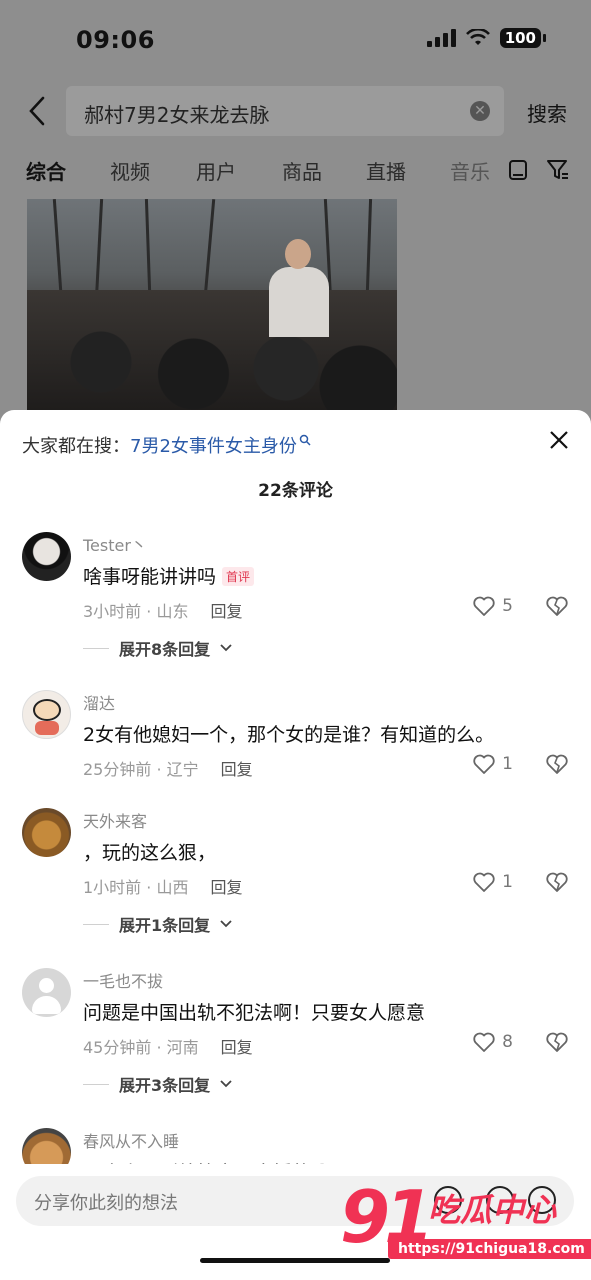 This screenshot has width=591, height=1280. What do you see at coordinates (115, 40) in the screenshot?
I see `status-time: 09:06` at bounding box center [115, 40].